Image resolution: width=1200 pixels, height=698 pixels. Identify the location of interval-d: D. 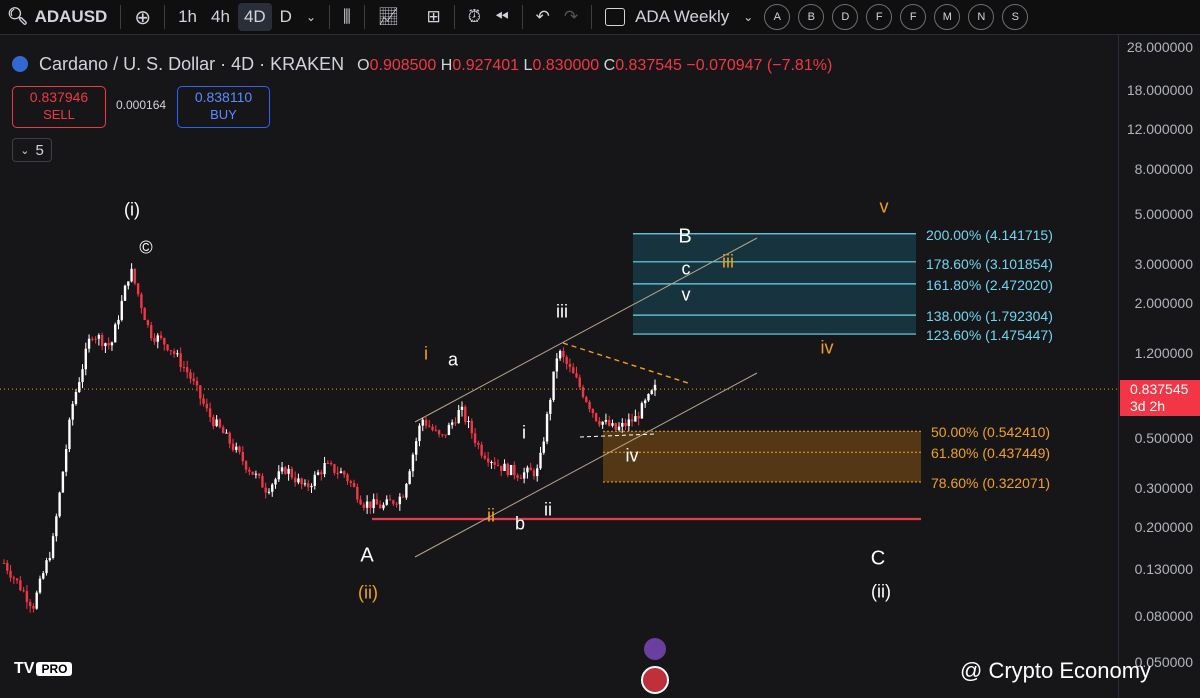
(286, 17).